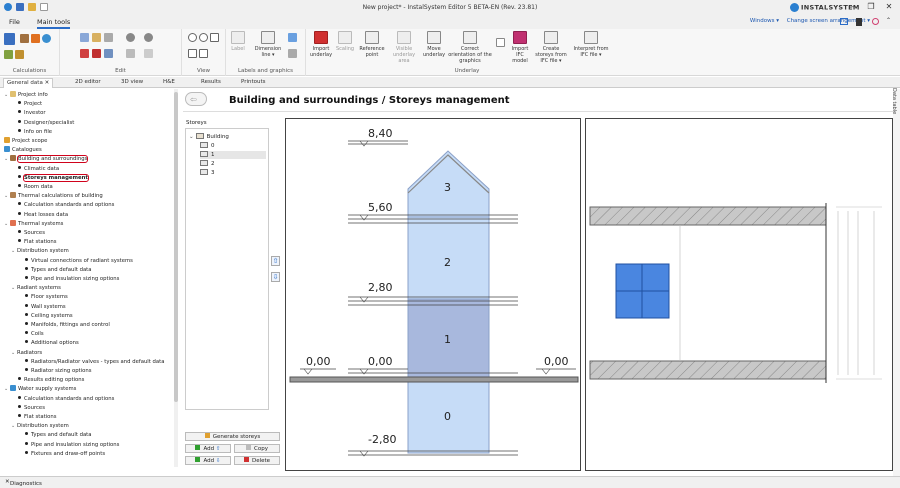 The width and height of the screenshot is (900, 488). What do you see at coordinates (96, 53) in the screenshot?
I see `delete-icon` at bounding box center [96, 53].